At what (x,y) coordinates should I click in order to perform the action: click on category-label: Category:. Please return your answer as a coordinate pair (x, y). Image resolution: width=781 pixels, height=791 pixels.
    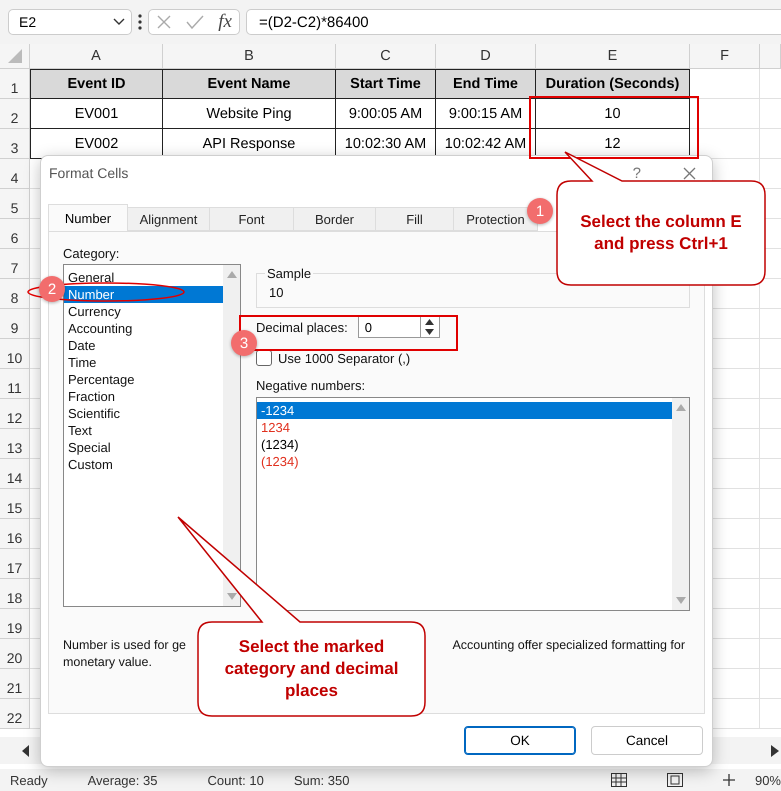
    Looking at the image, I should click on (91, 253).